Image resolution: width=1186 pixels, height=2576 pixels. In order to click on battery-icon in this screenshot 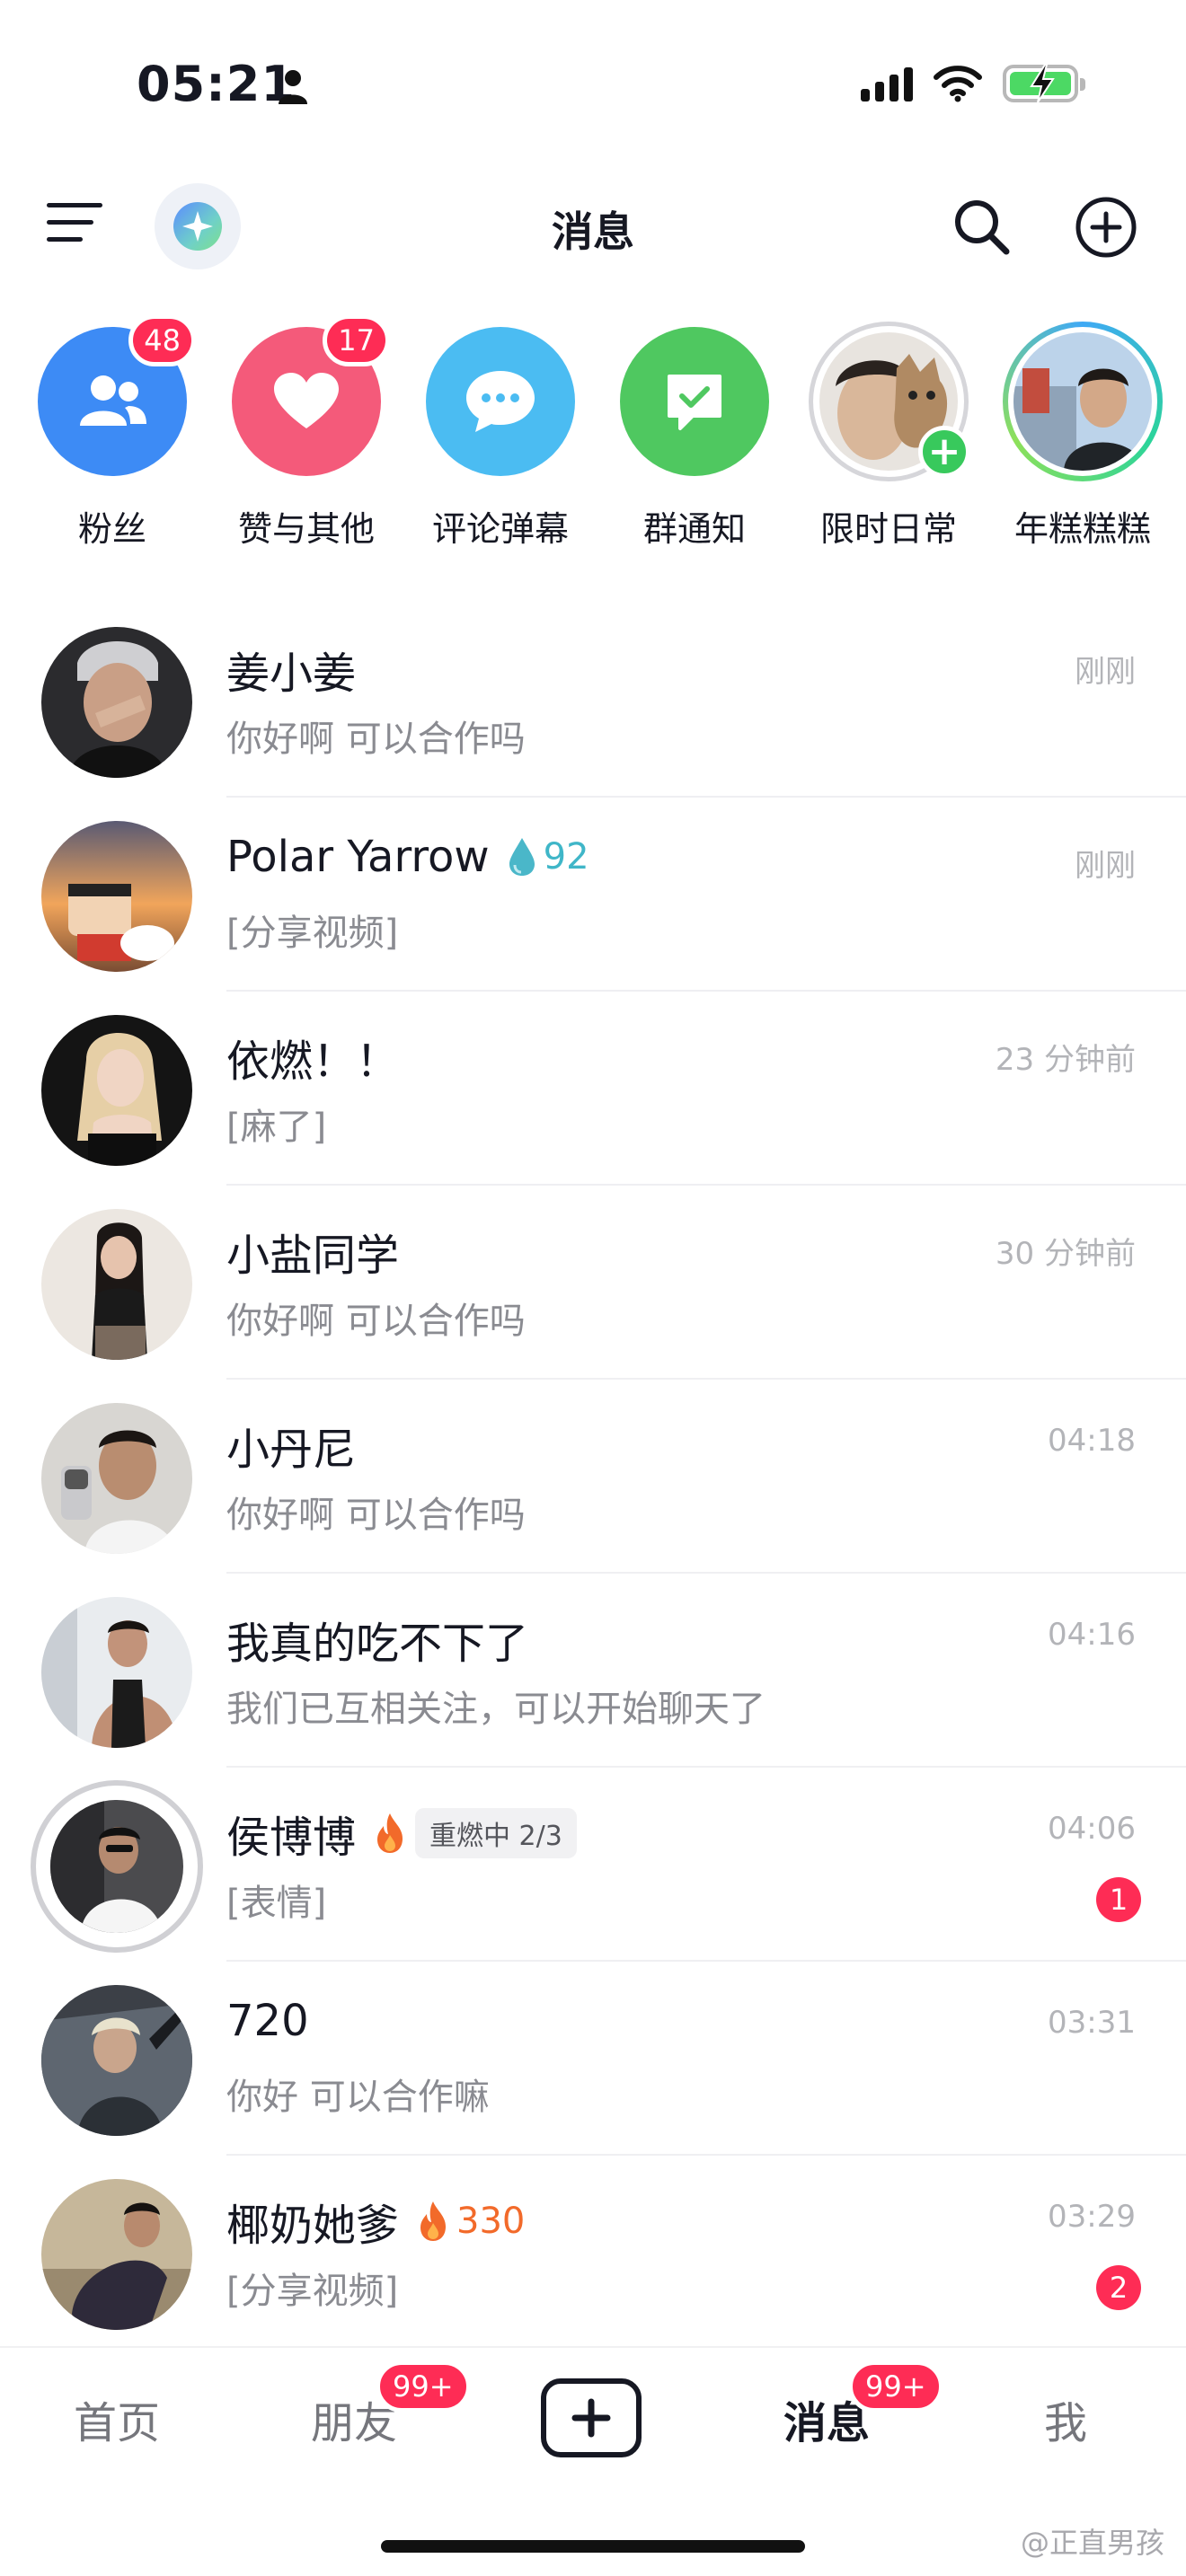, I will do `click(1044, 83)`.